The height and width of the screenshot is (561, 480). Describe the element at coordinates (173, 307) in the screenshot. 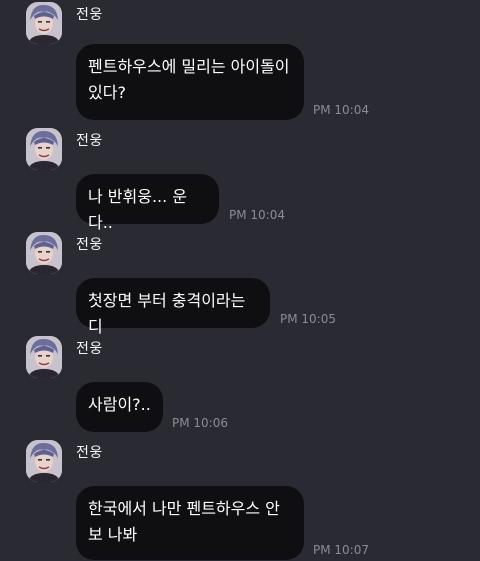

I see `message-bubble: 첫장면 부터 충격이라는디` at that location.